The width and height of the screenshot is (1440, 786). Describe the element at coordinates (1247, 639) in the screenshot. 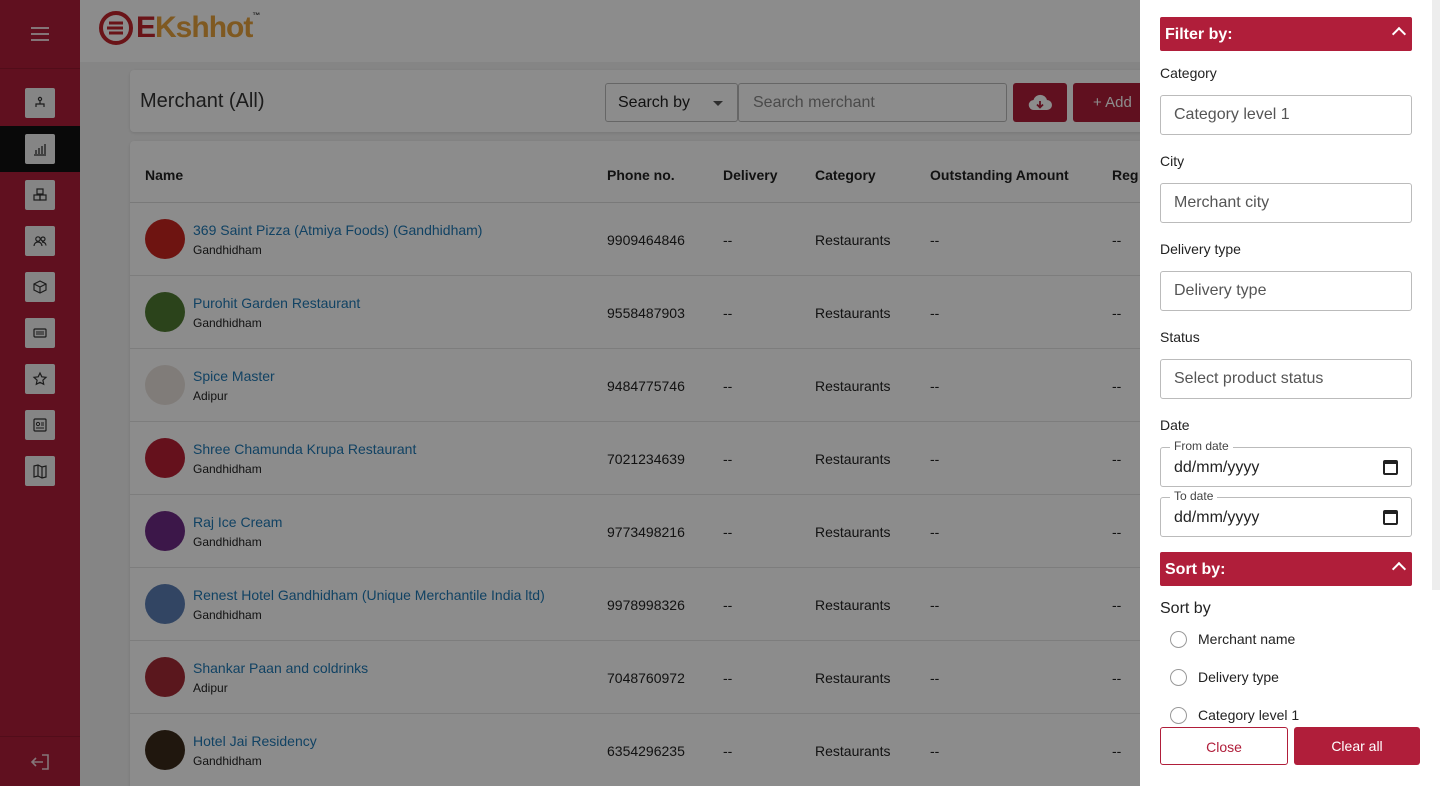

I see `sort-option-label: Merchant name` at that location.